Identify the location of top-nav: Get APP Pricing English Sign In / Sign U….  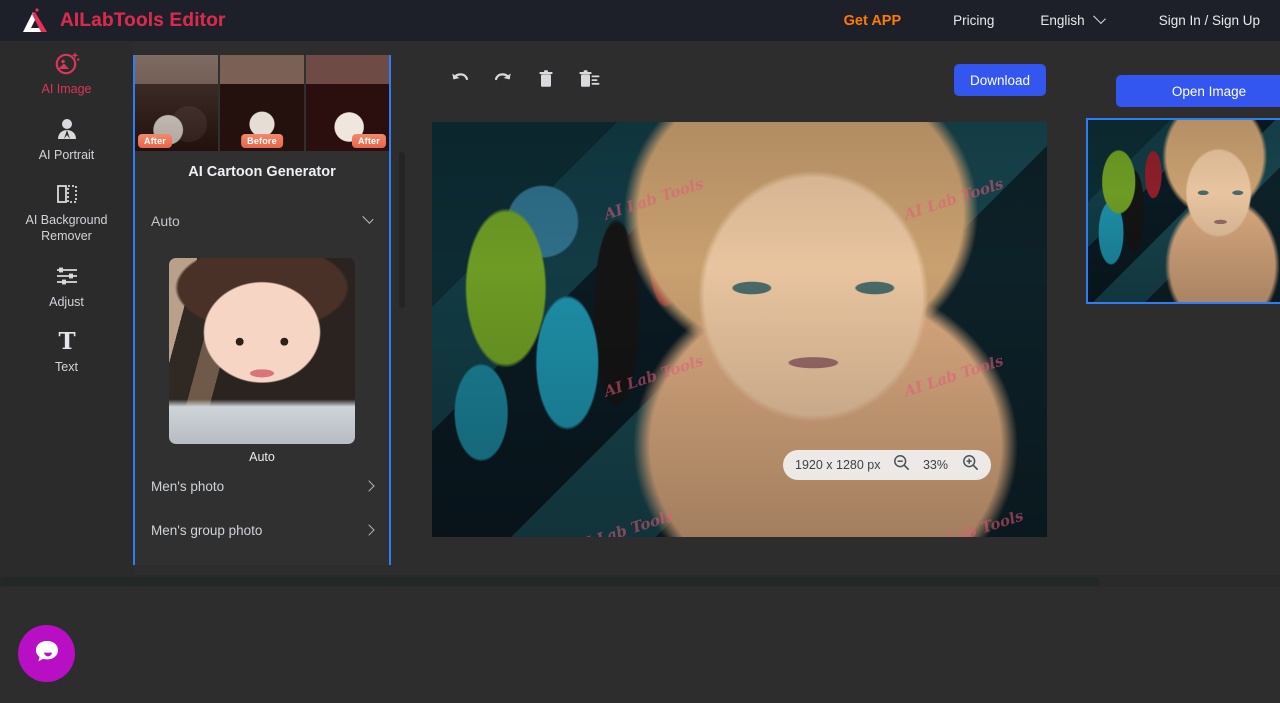
(1062, 20).